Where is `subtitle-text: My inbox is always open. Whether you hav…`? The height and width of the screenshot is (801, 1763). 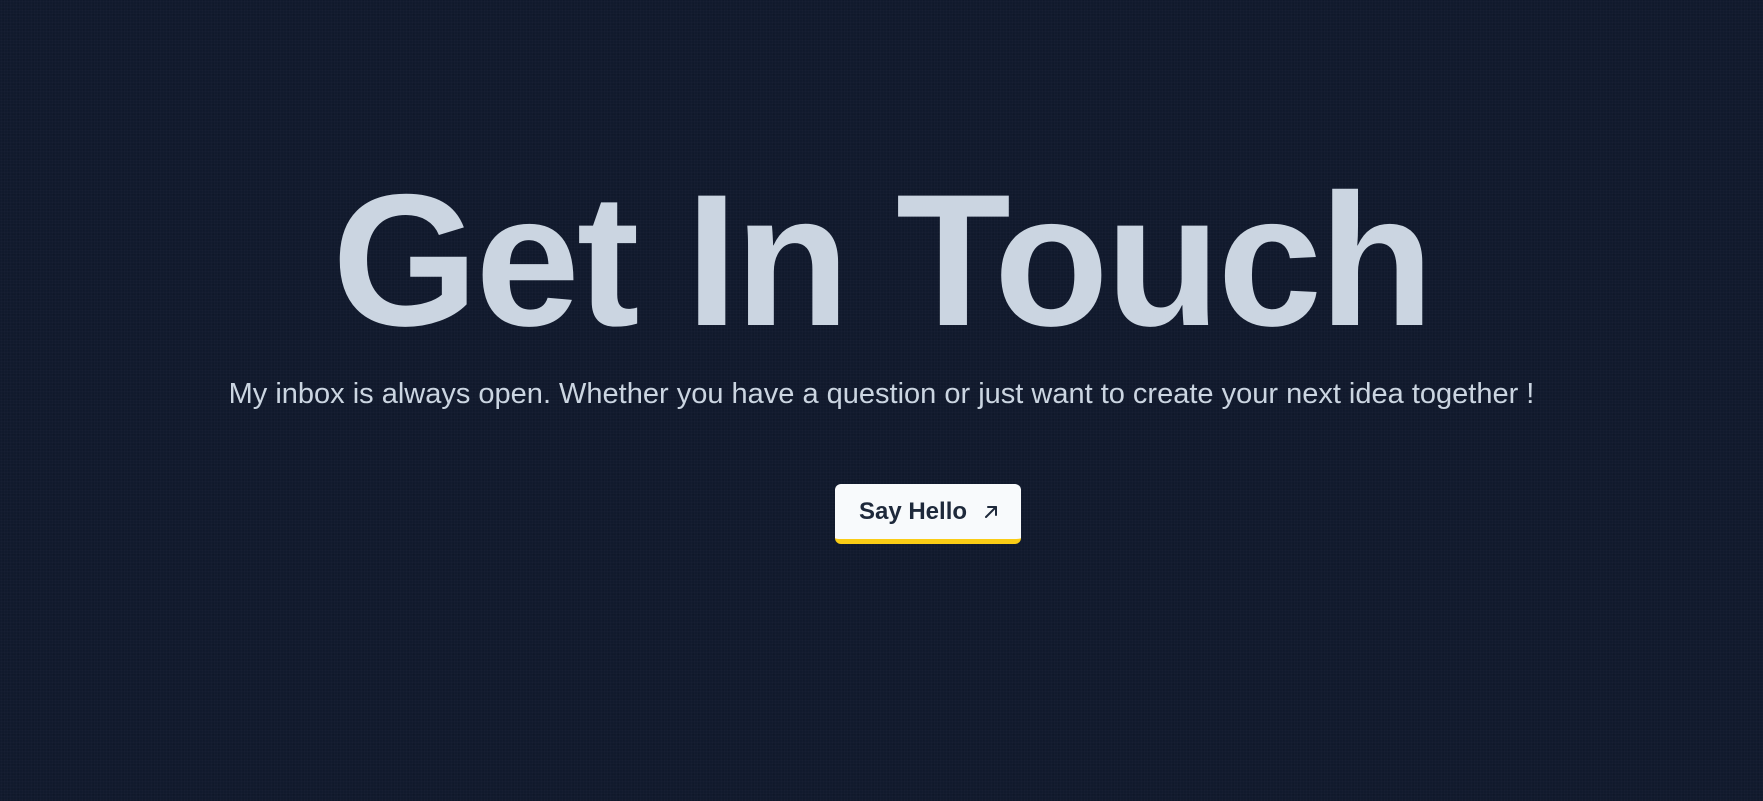 subtitle-text: My inbox is always open. Whether you hav… is located at coordinates (881, 394).